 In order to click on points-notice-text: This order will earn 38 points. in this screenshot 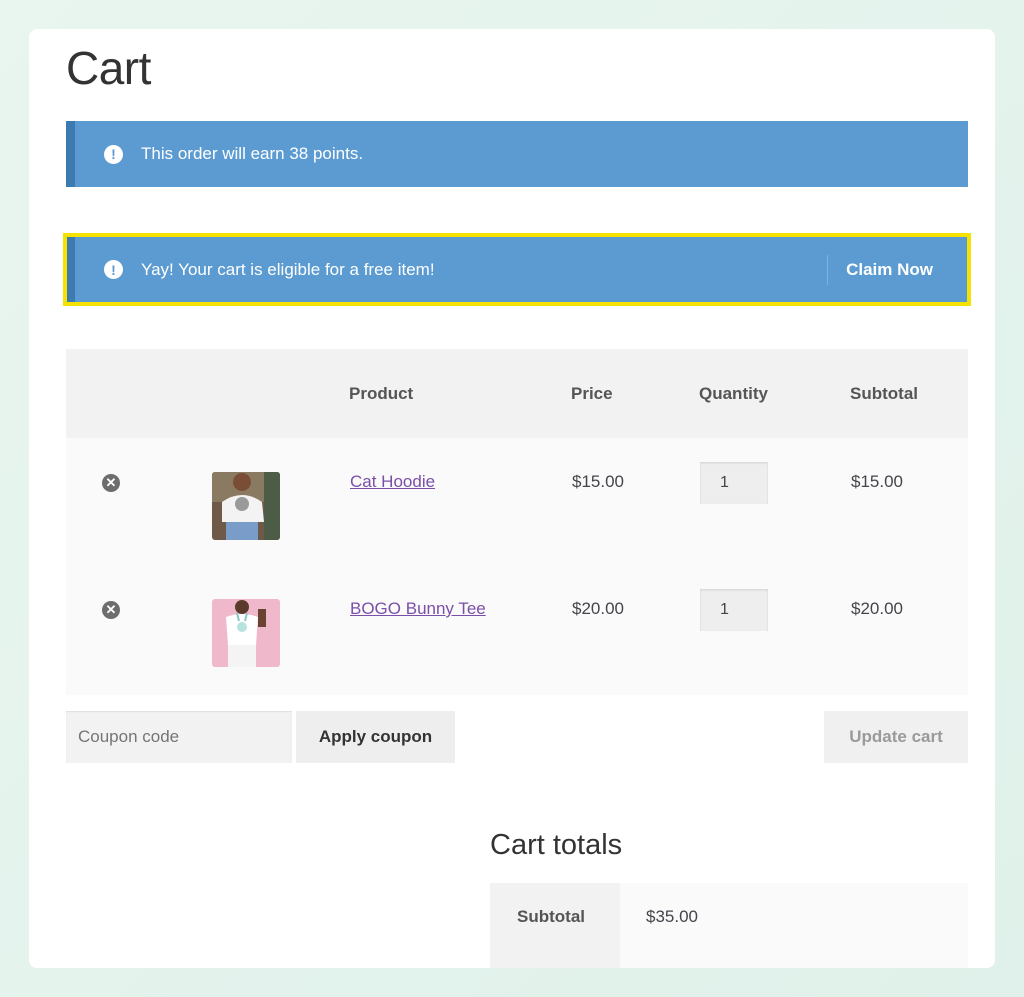, I will do `click(252, 153)`.